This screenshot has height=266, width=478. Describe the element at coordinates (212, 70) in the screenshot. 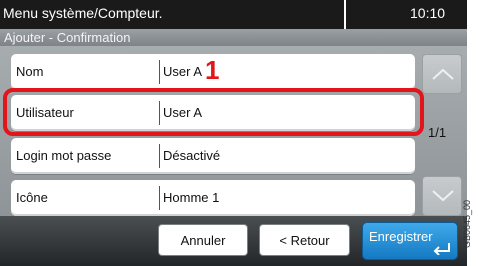

I see `callout-number: 1` at that location.